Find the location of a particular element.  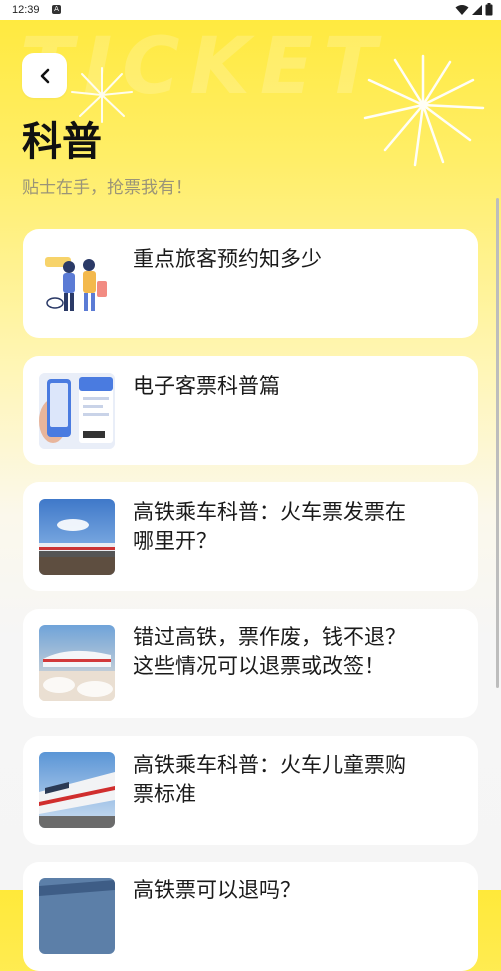

status-bar: 12:39 A is located at coordinates (250, 10).